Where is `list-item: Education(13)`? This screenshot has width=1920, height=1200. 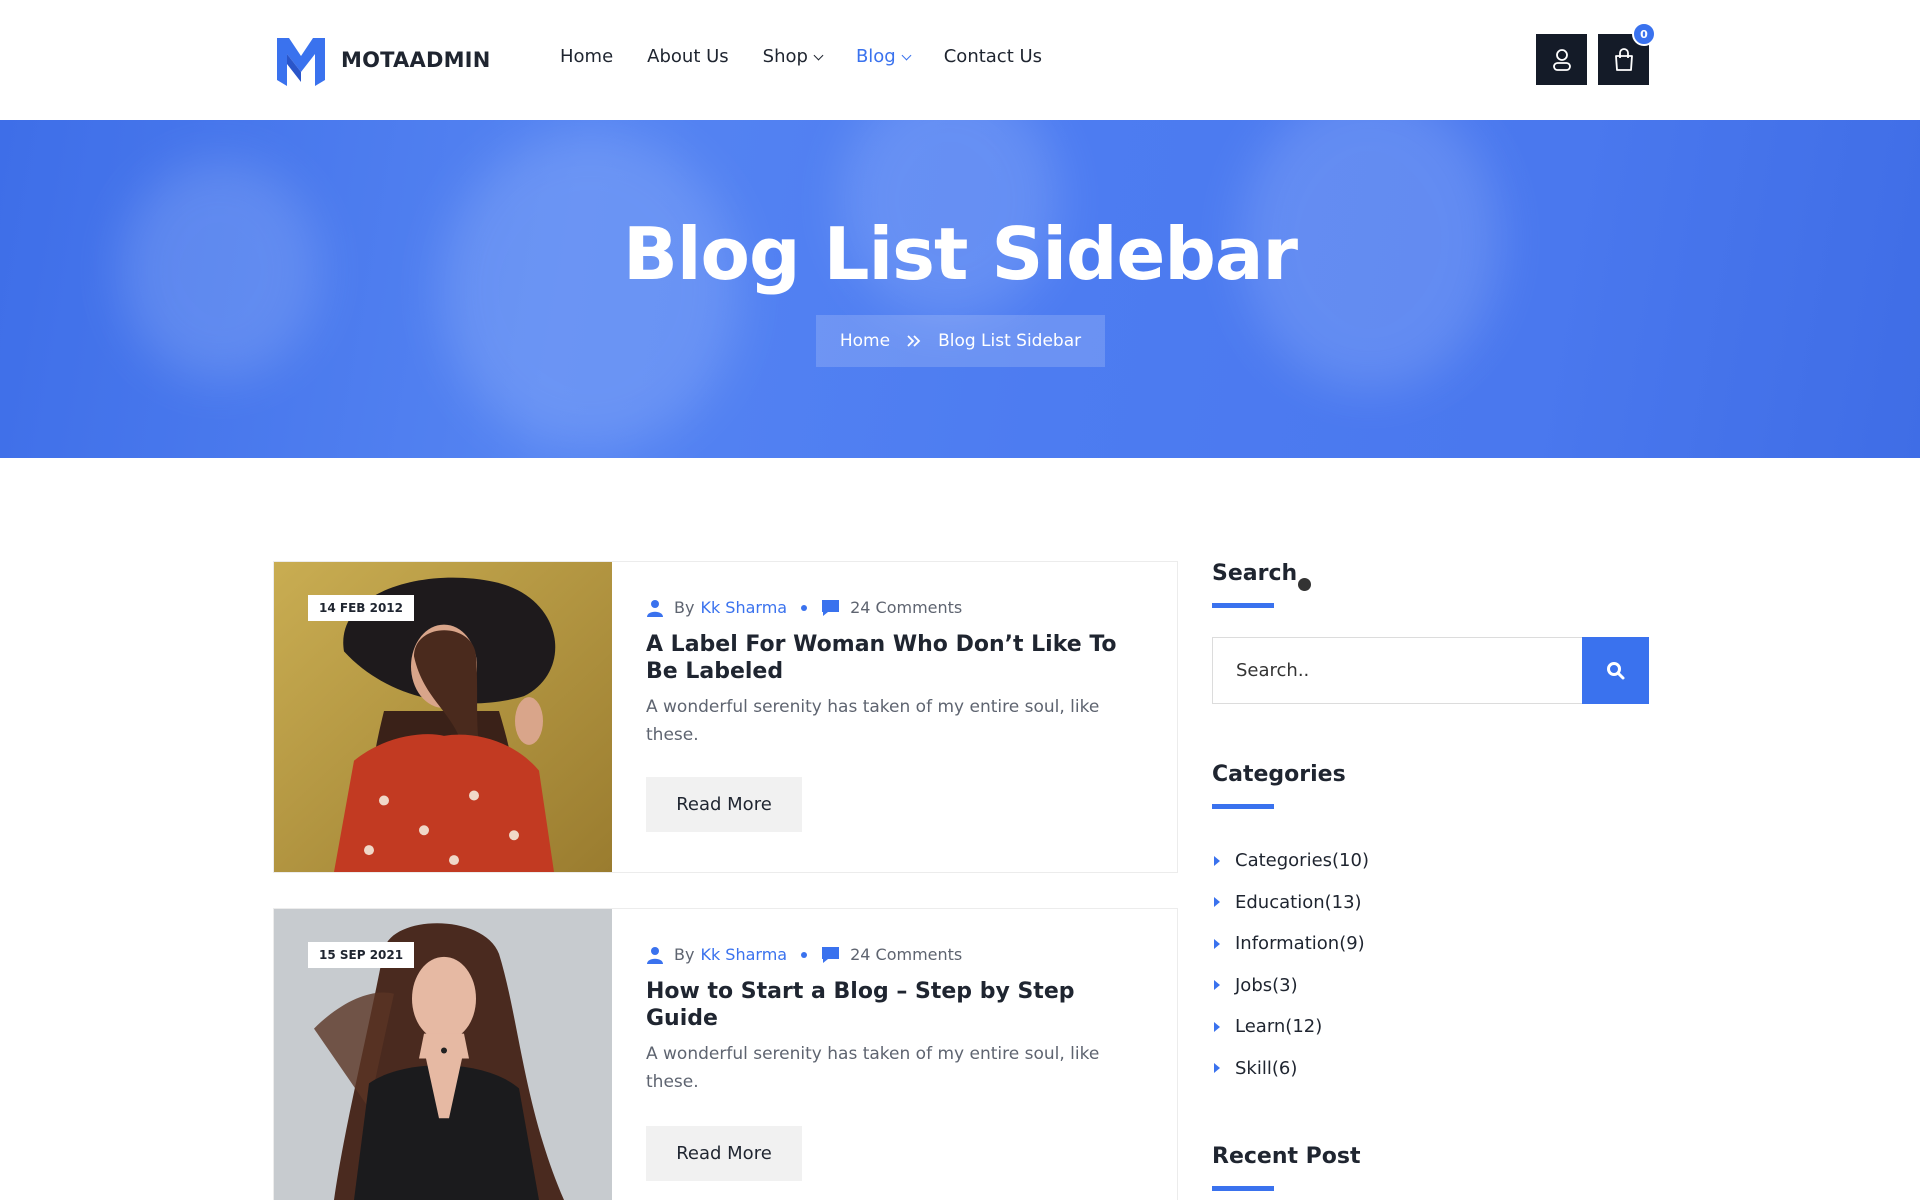
list-item: Education(13) is located at coordinates (1290, 903).